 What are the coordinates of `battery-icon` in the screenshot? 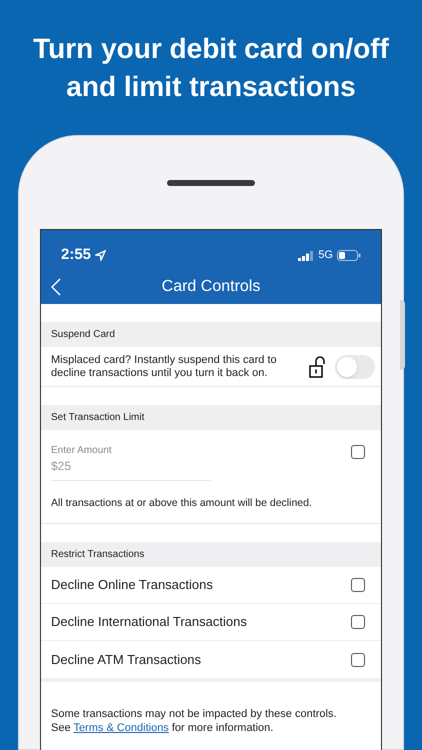 It's located at (349, 255).